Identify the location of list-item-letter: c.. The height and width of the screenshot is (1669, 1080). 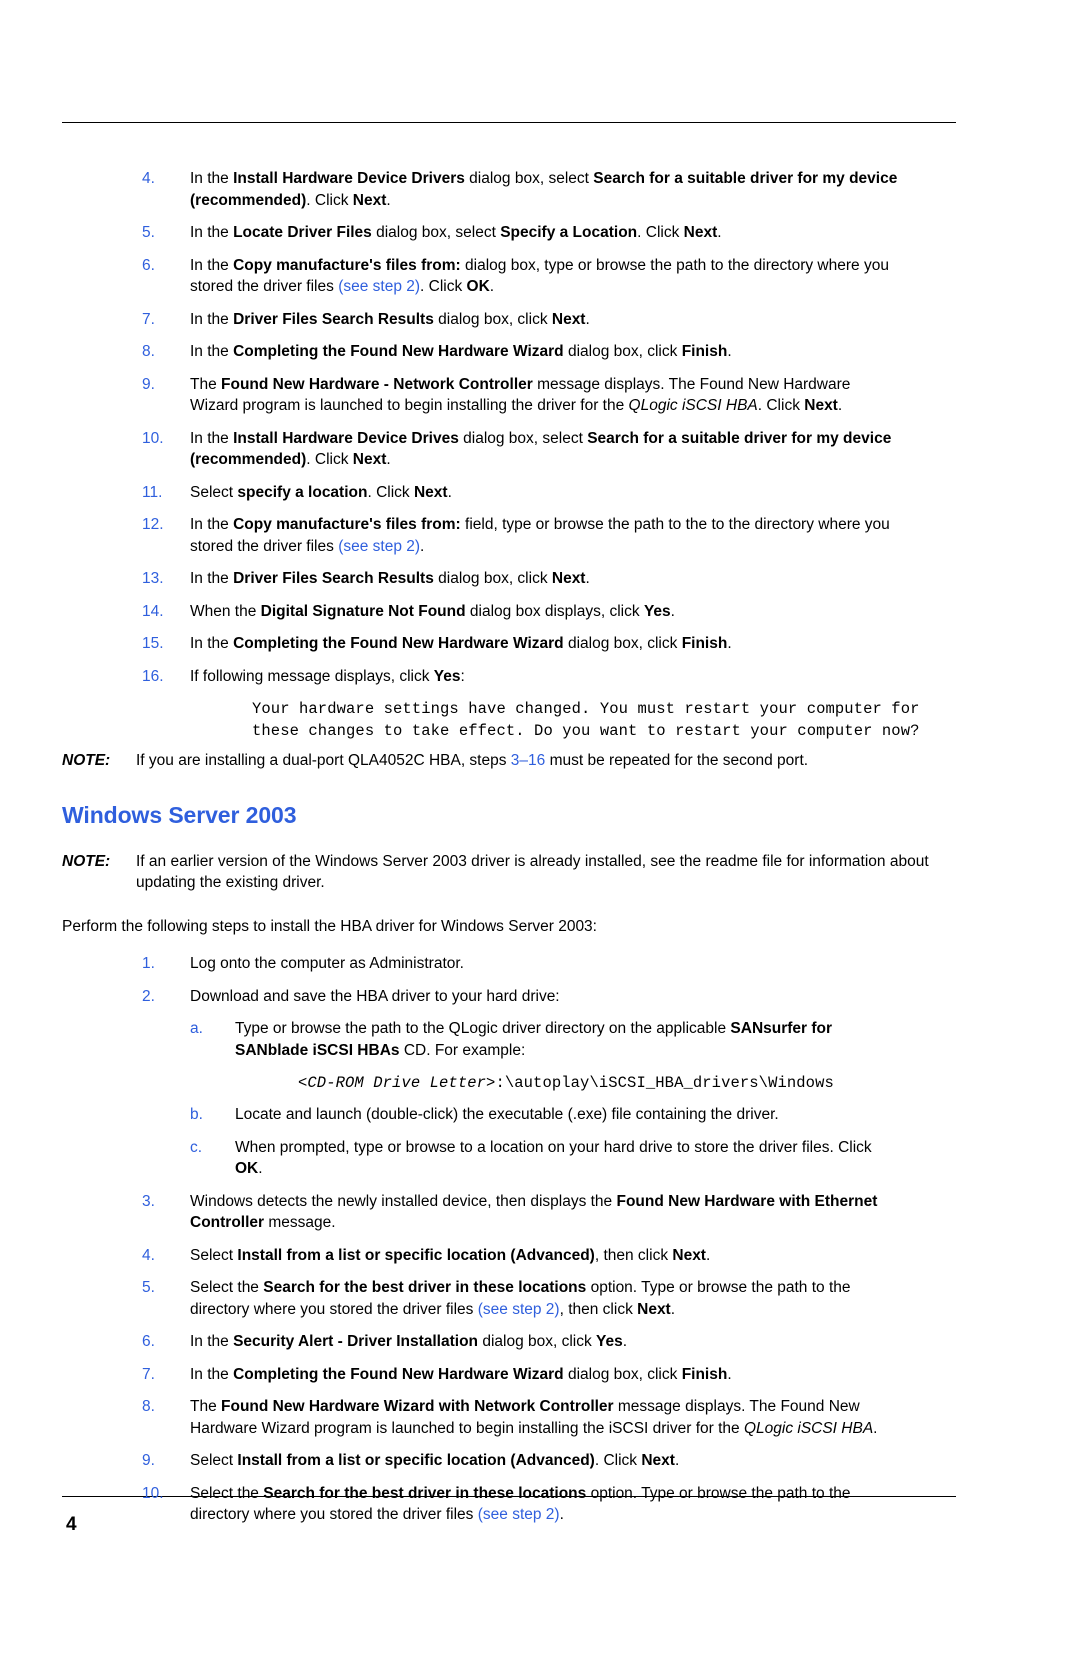
(196, 1147).